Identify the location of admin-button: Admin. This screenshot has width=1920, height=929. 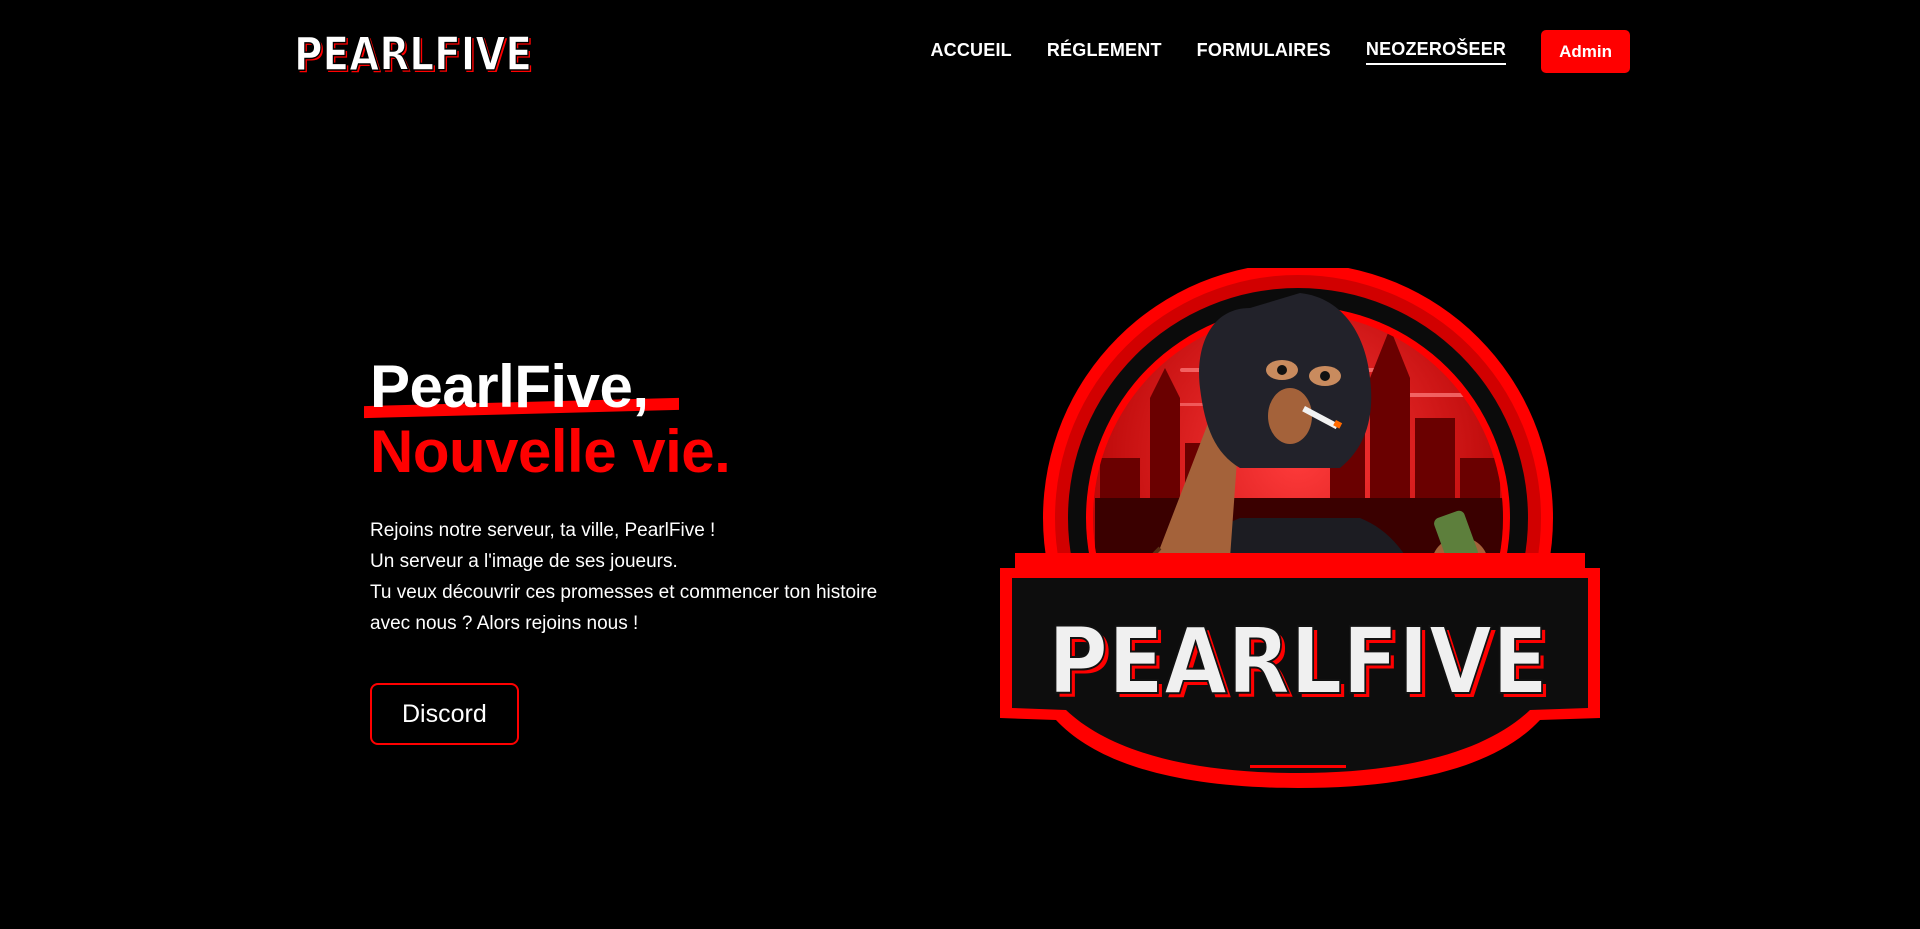
(1585, 51).